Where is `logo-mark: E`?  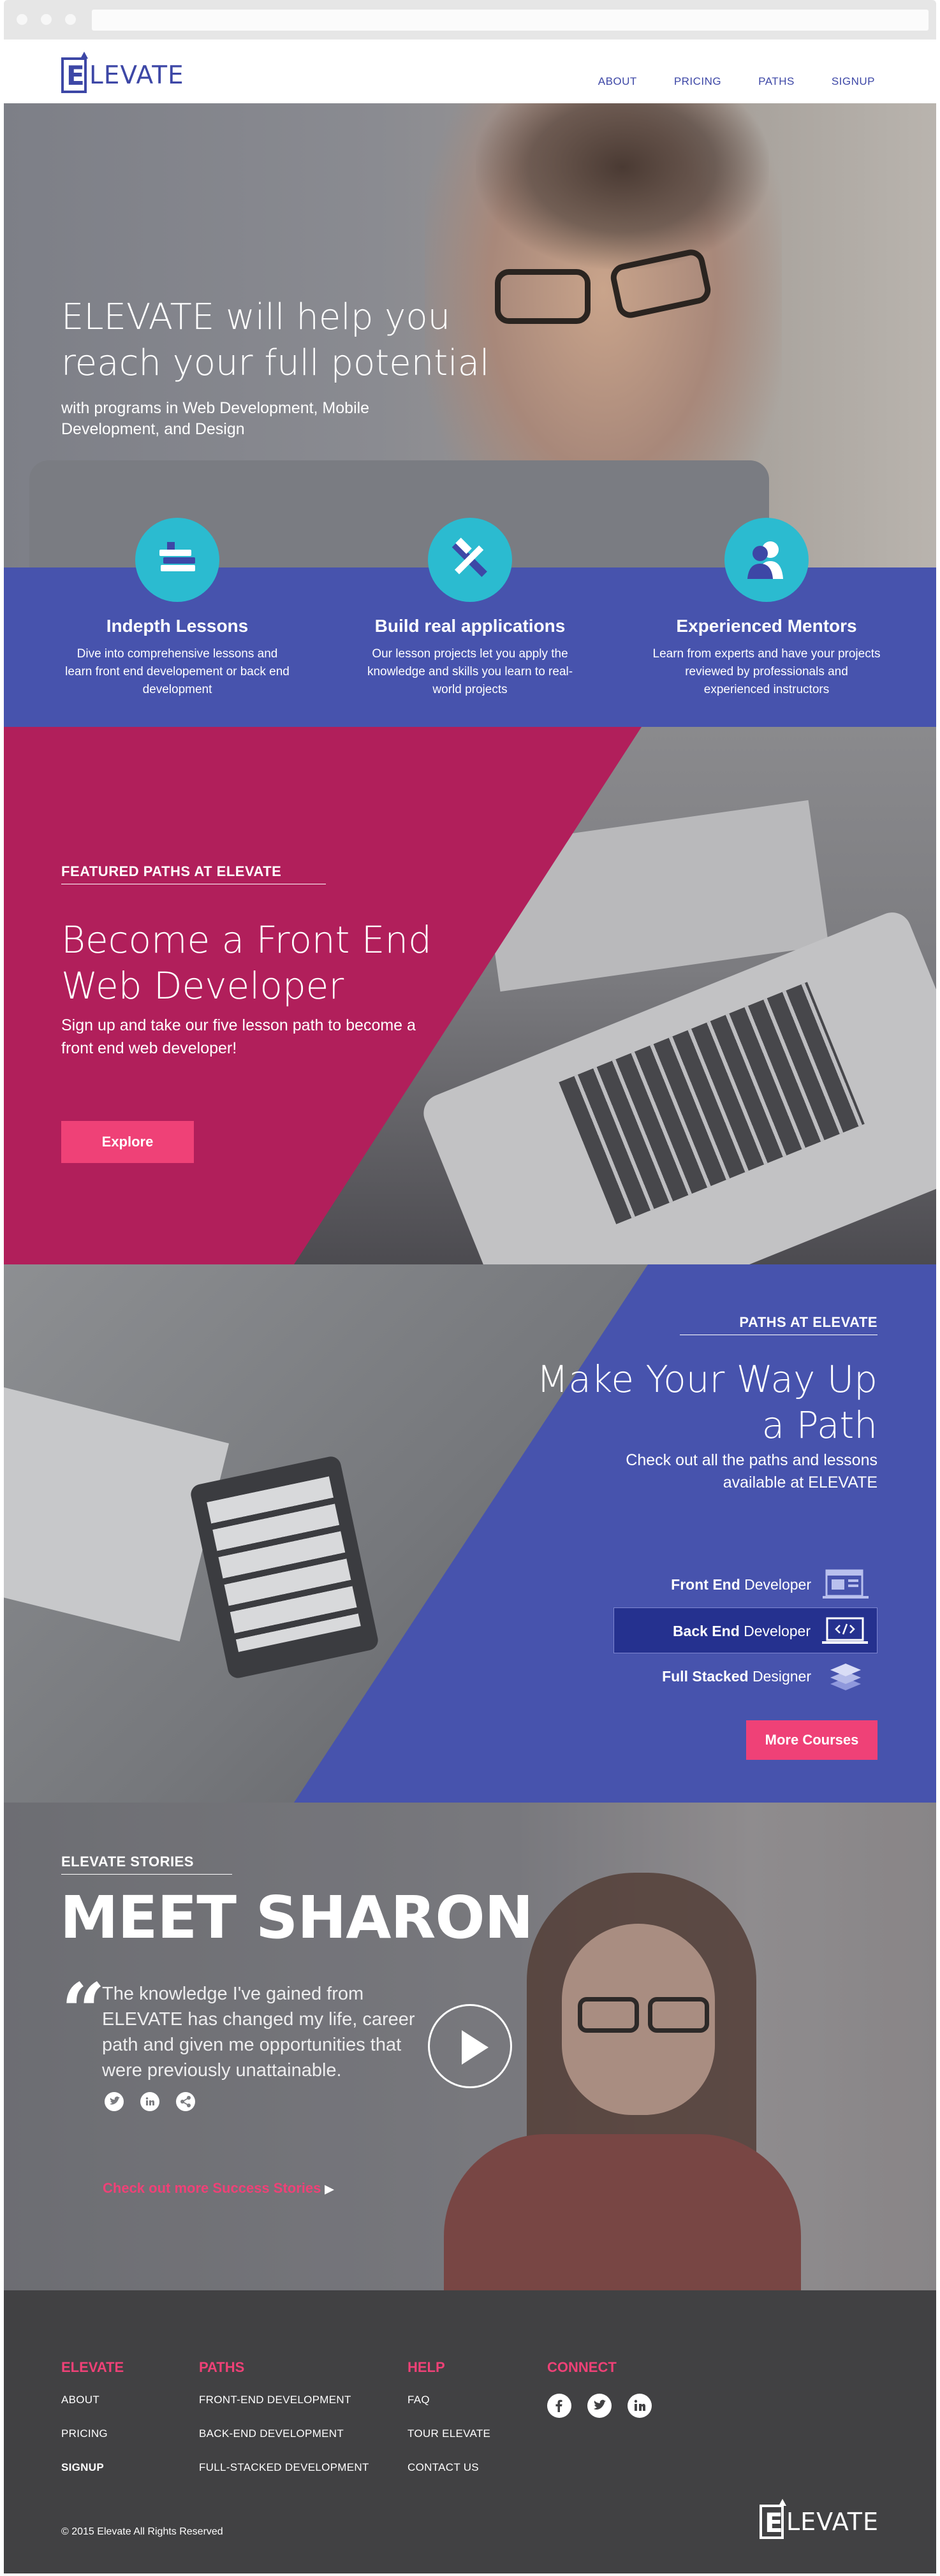
logo-mark: E is located at coordinates (74, 72).